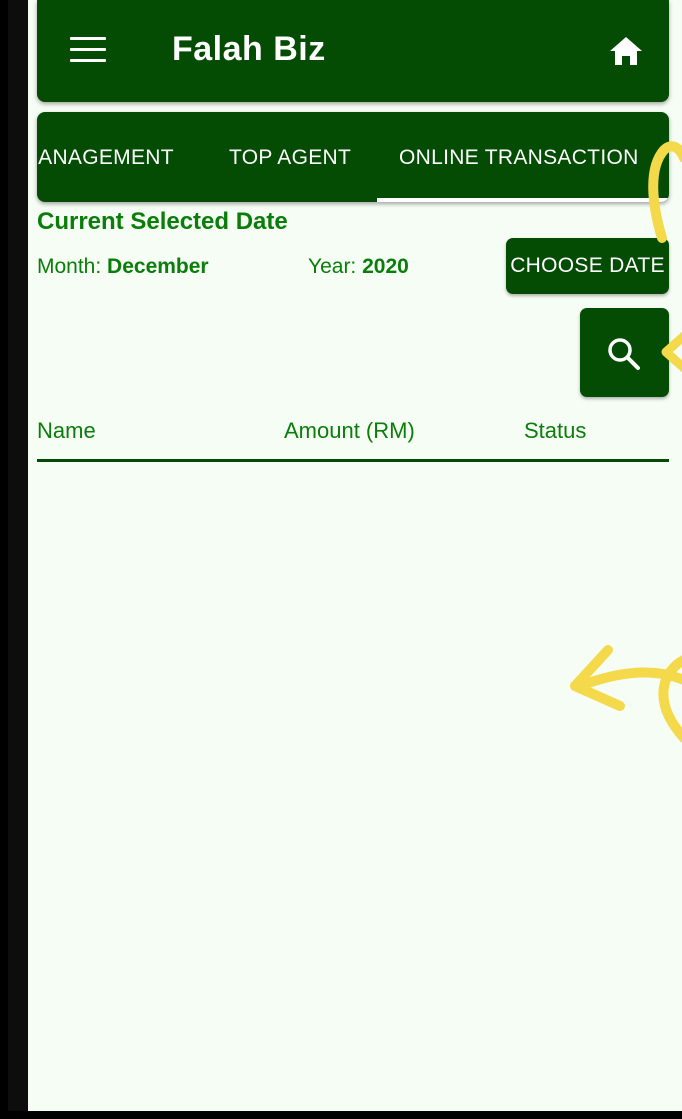 Image resolution: width=682 pixels, height=1119 pixels. What do you see at coordinates (349, 430) in the screenshot?
I see `column-header-amount: Amount (RM)` at bounding box center [349, 430].